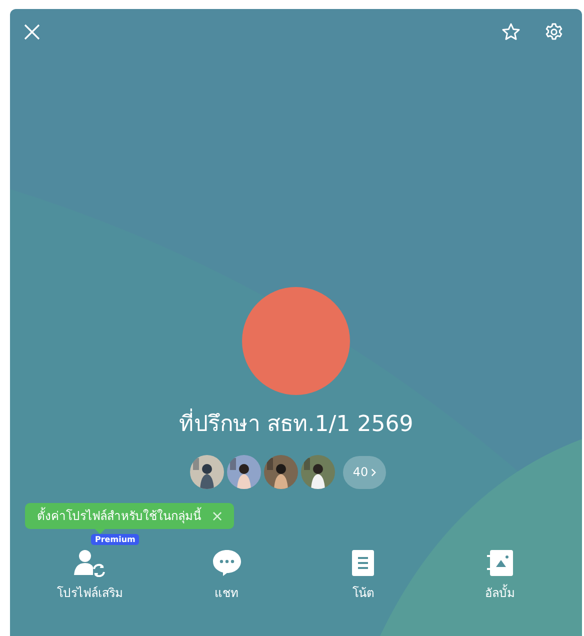 Image resolution: width=584 pixels, height=636 pixels. I want to click on note-icon, so click(363, 563).